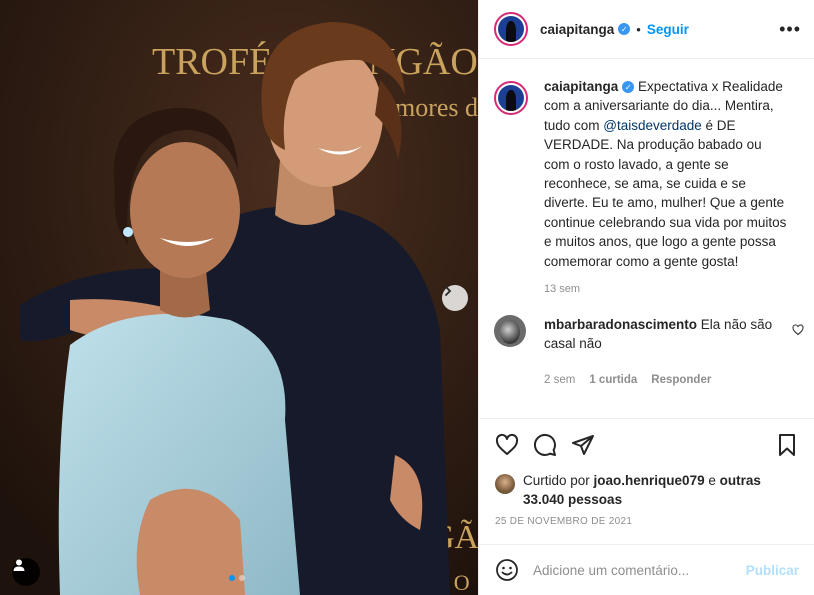  Describe the element at coordinates (628, 570) in the screenshot. I see `comment-input` at that location.